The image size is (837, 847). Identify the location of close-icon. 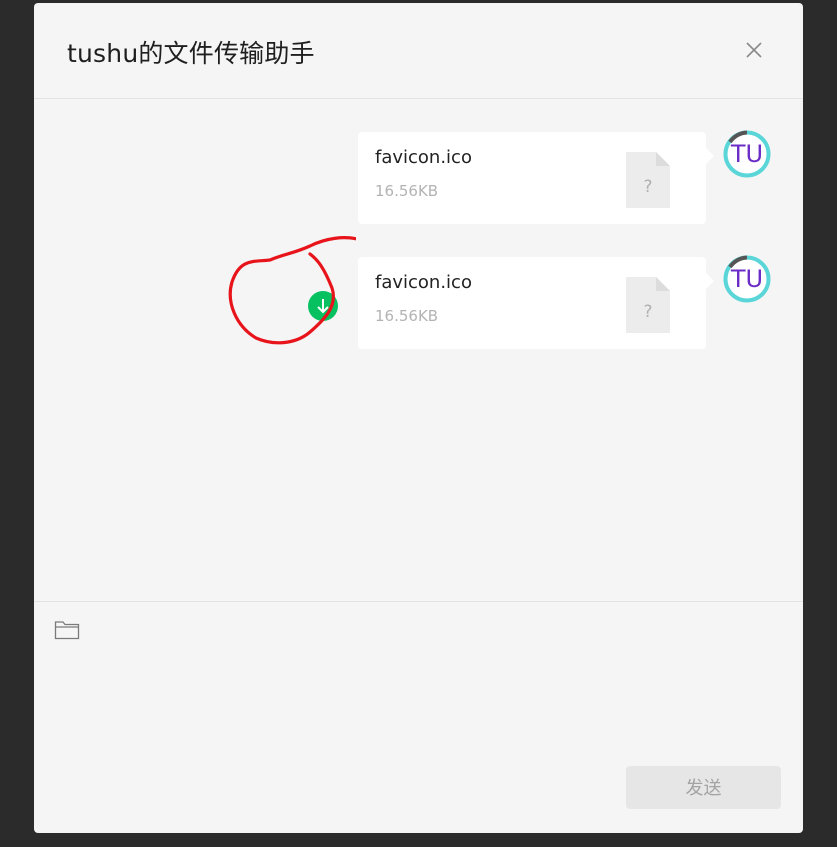
(754, 50).